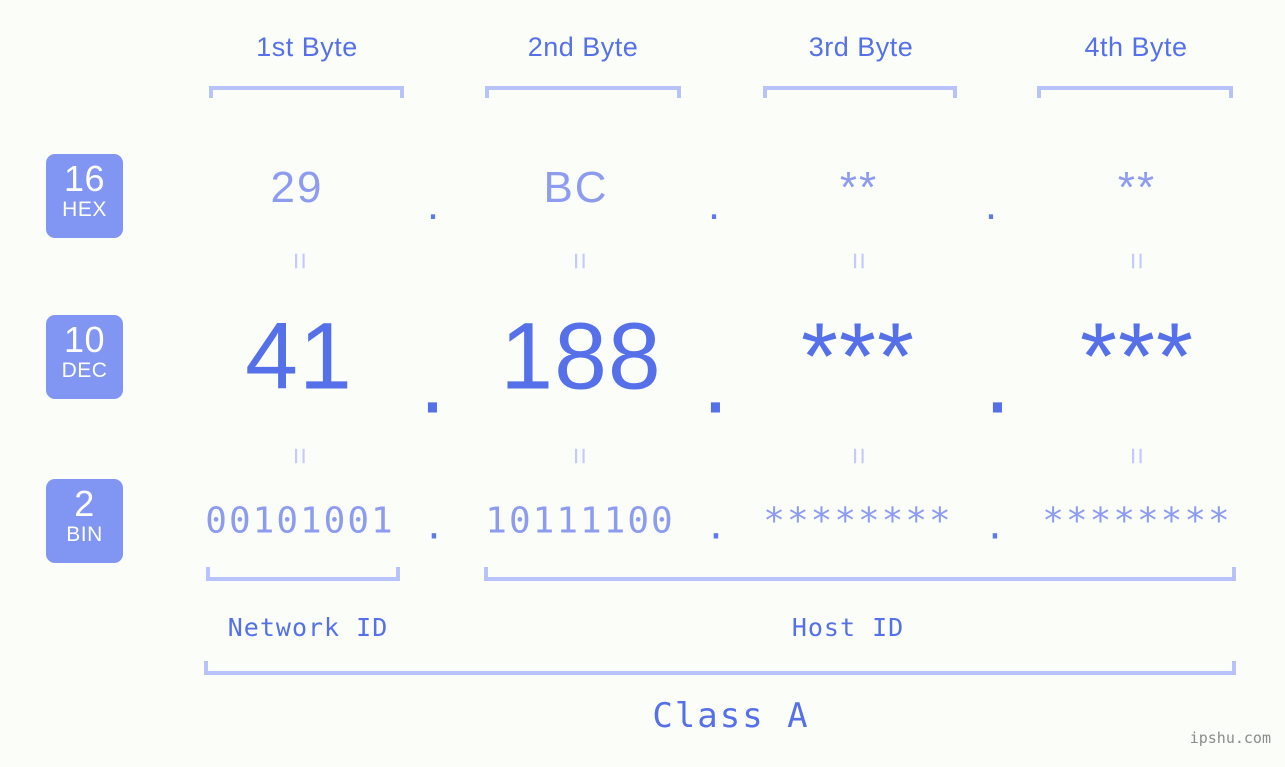  I want to click on byte-header-1: 1st Byte, so click(307, 47).